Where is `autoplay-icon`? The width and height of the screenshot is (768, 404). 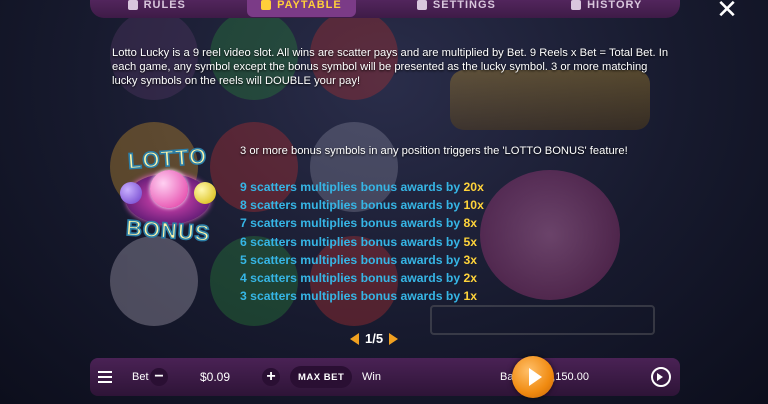
autoplay-icon is located at coordinates (661, 377).